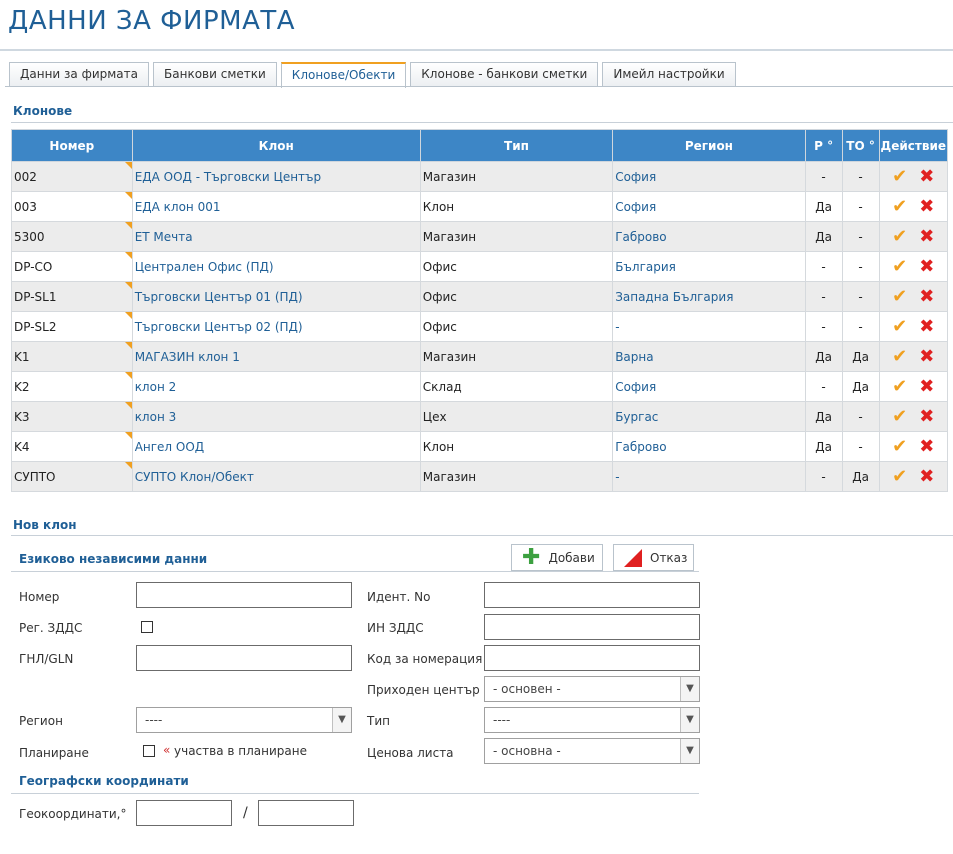 This screenshot has height=854, width=953. What do you see at coordinates (527, 689) in the screenshot?
I see `revenue-center-select-value: - основен -` at bounding box center [527, 689].